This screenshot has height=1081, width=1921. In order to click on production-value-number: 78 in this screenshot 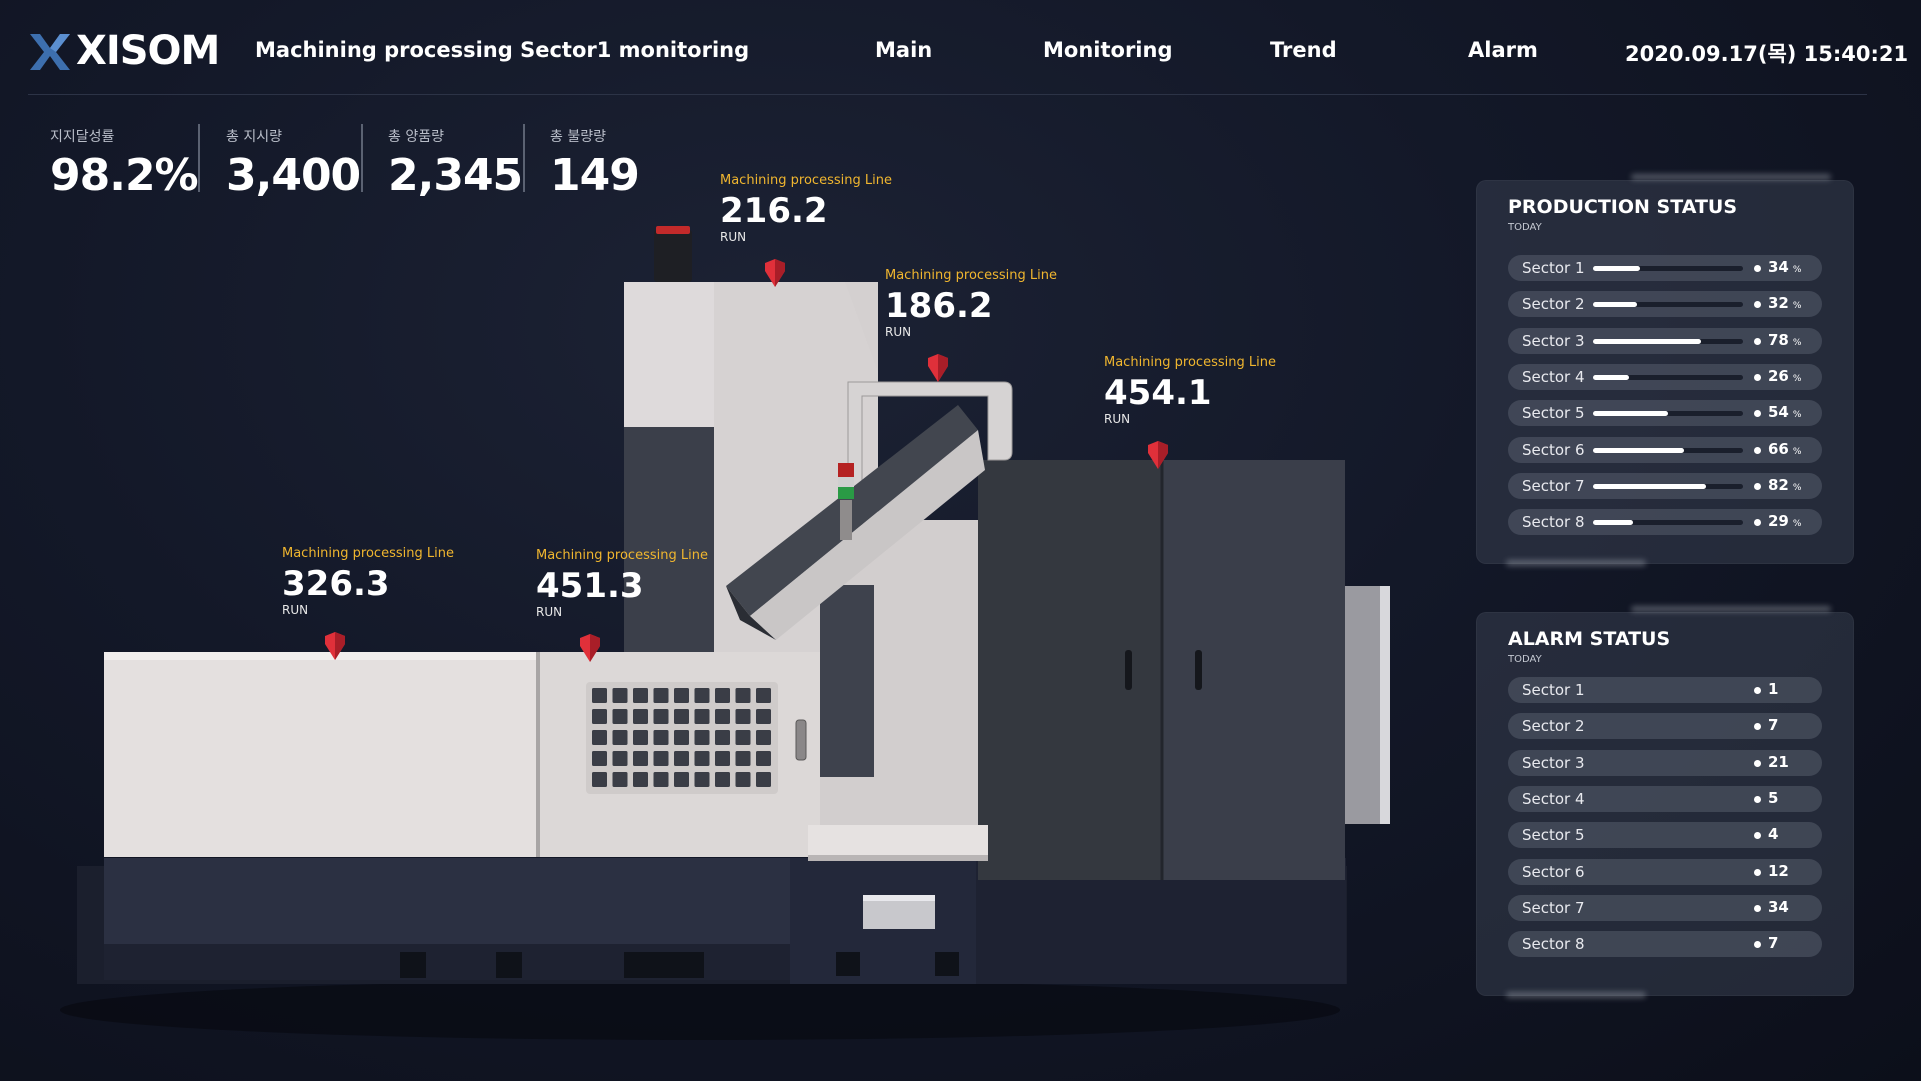, I will do `click(1778, 339)`.